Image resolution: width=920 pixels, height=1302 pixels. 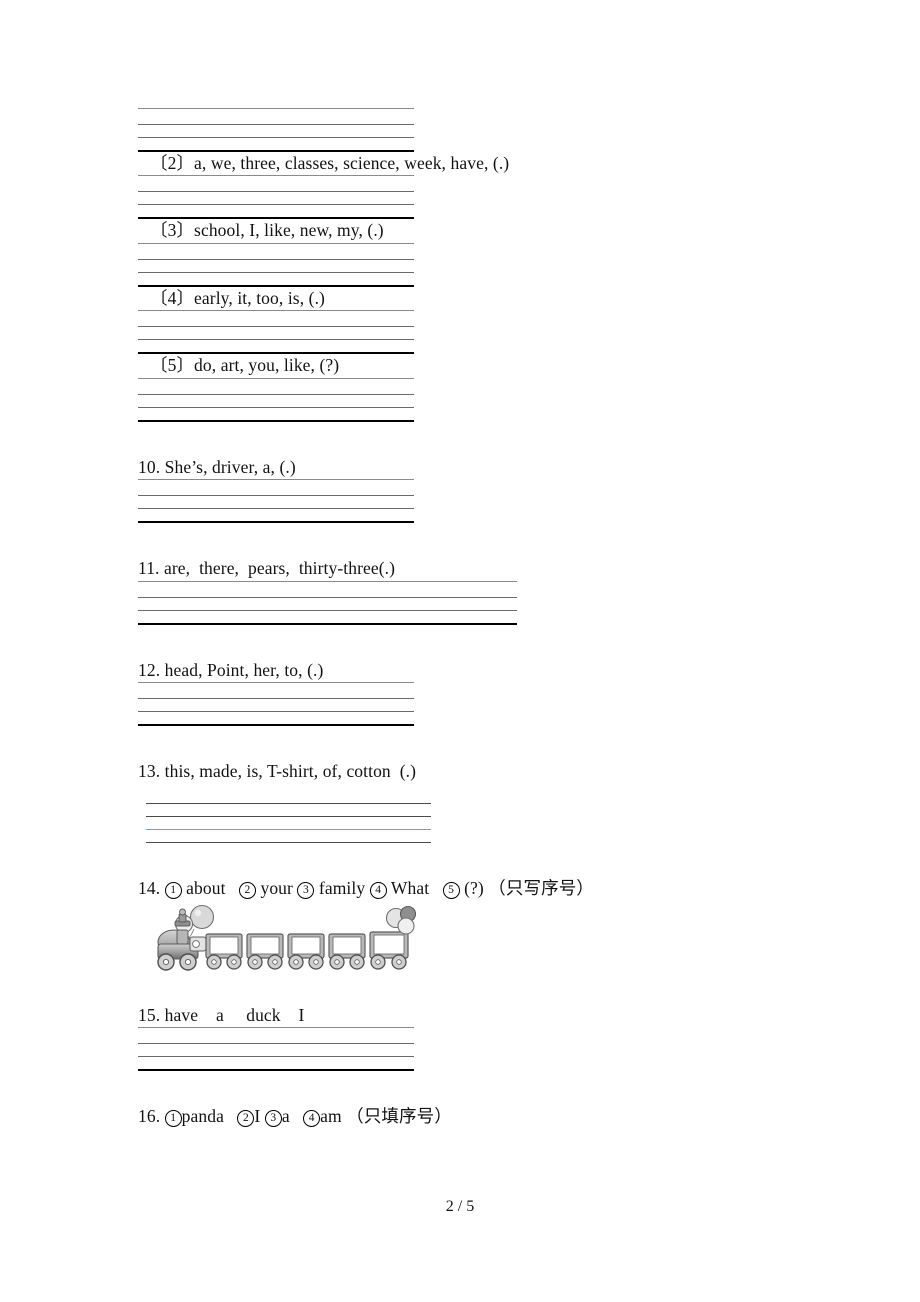 I want to click on balloon-group-right, so click(x=401, y=920).